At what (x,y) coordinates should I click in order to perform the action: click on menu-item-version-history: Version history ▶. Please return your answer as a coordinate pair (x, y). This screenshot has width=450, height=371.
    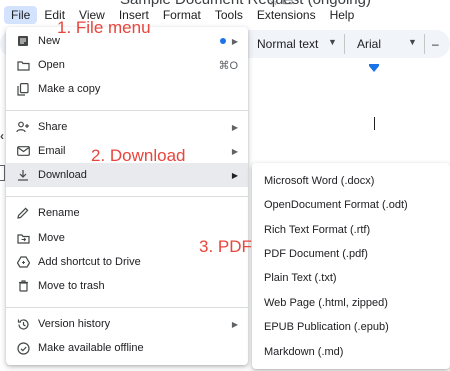
    Looking at the image, I should click on (127, 324).